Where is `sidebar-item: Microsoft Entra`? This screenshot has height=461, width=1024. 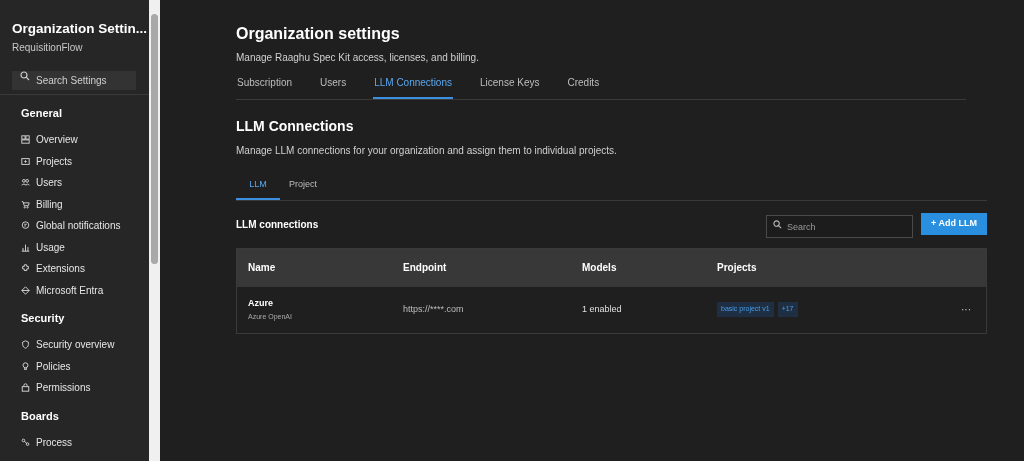
sidebar-item: Microsoft Entra is located at coordinates (74, 290).